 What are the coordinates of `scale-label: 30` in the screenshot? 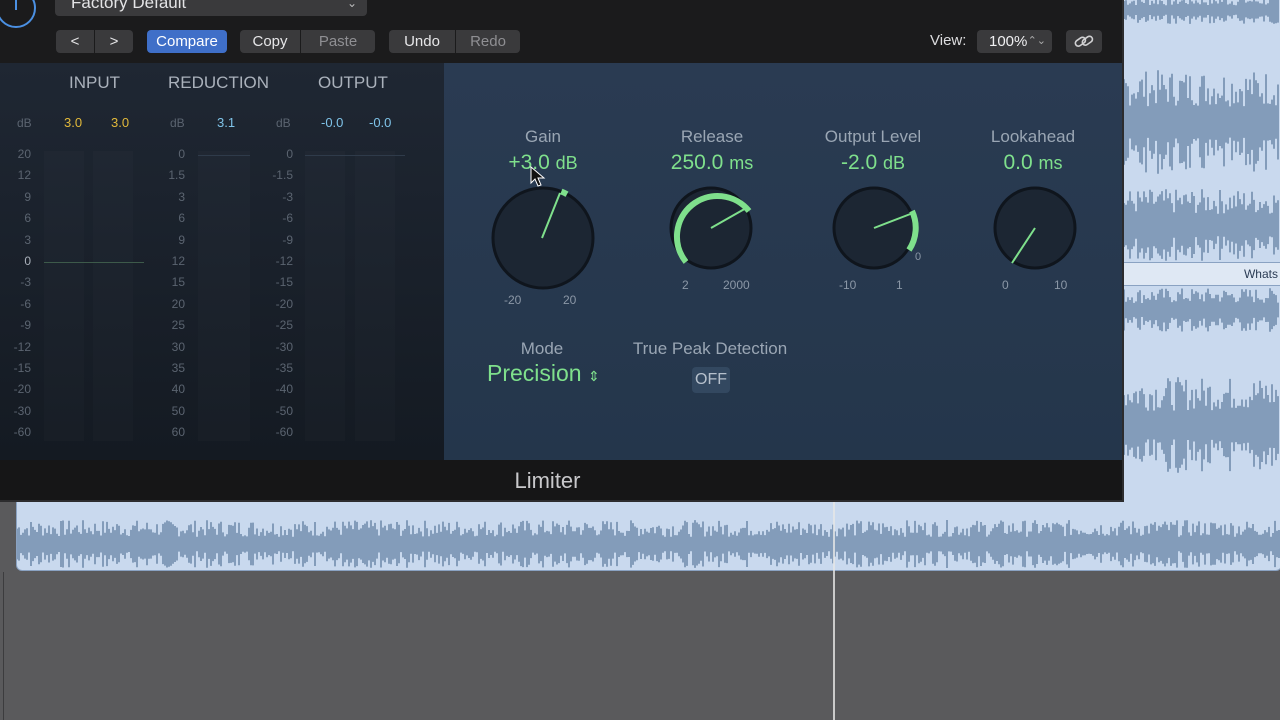 It's located at (178, 346).